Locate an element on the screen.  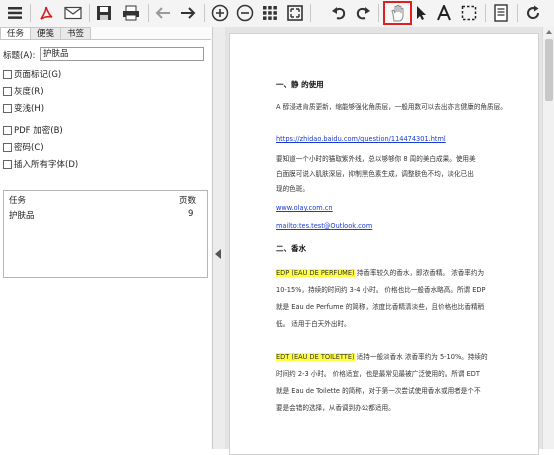
link-olay: www.olay.com.cn is located at coordinates (304, 208).